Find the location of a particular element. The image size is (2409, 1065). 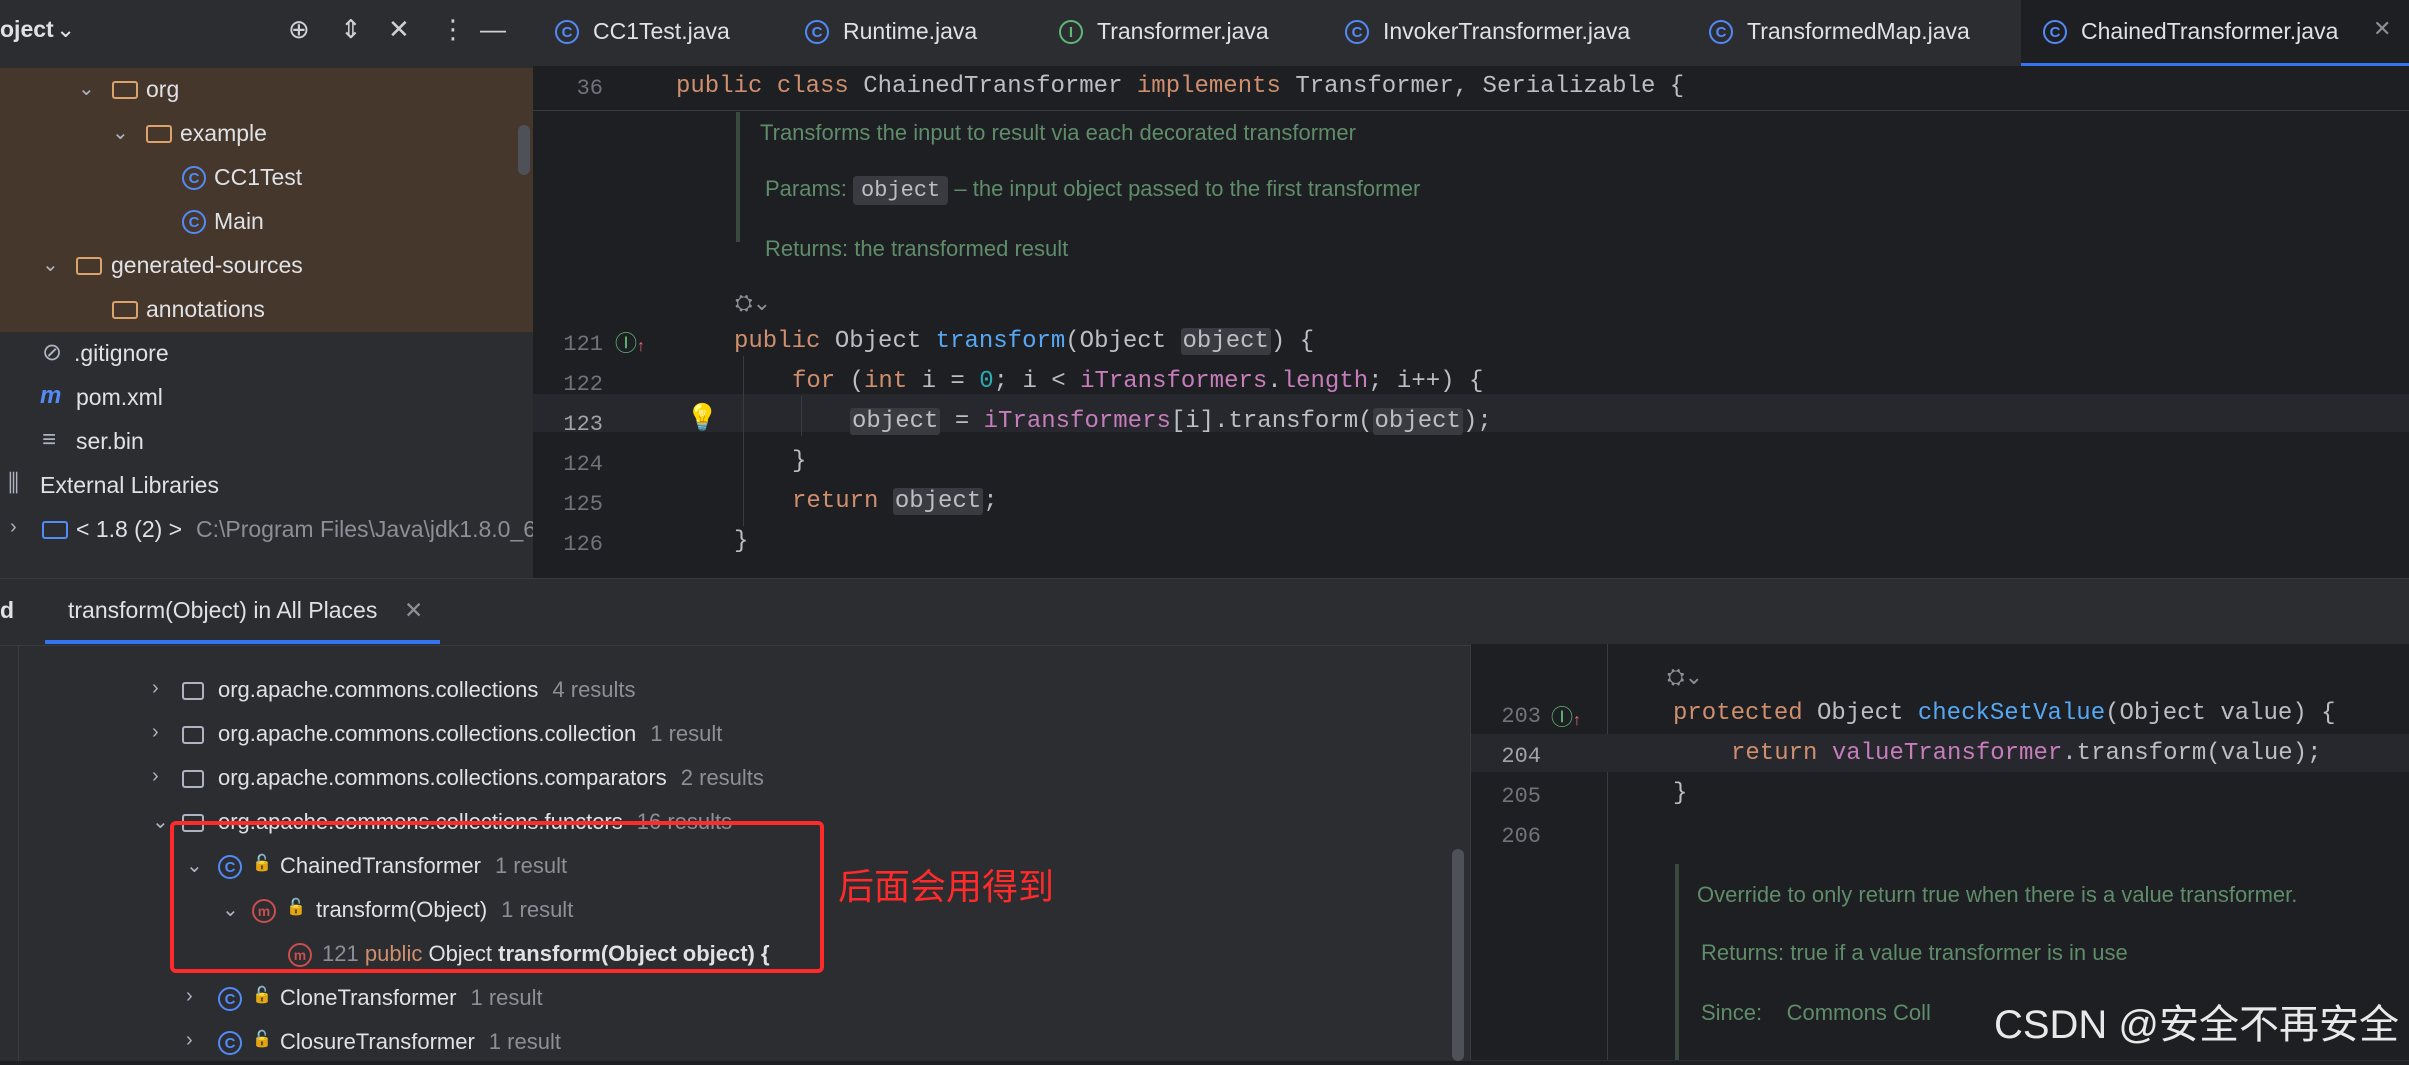

minimize-icon: — is located at coordinates (493, 29).